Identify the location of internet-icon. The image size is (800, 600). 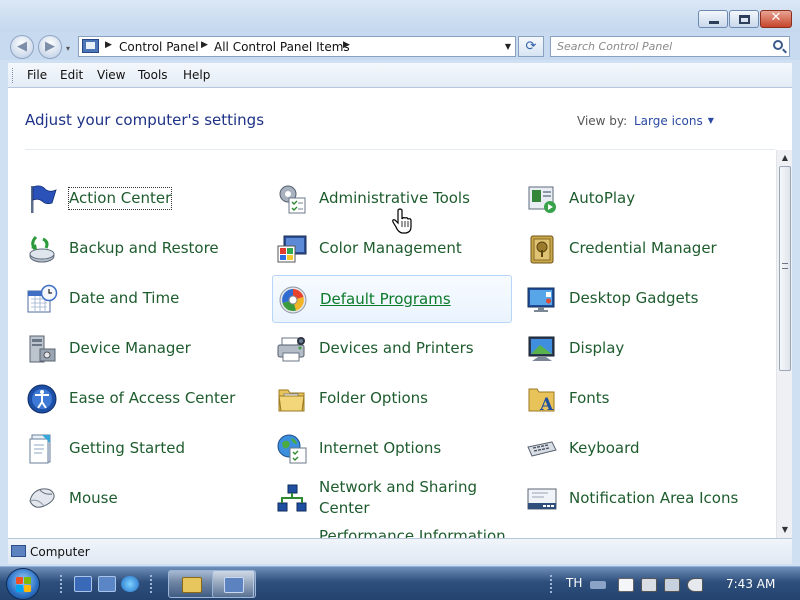
(292, 449).